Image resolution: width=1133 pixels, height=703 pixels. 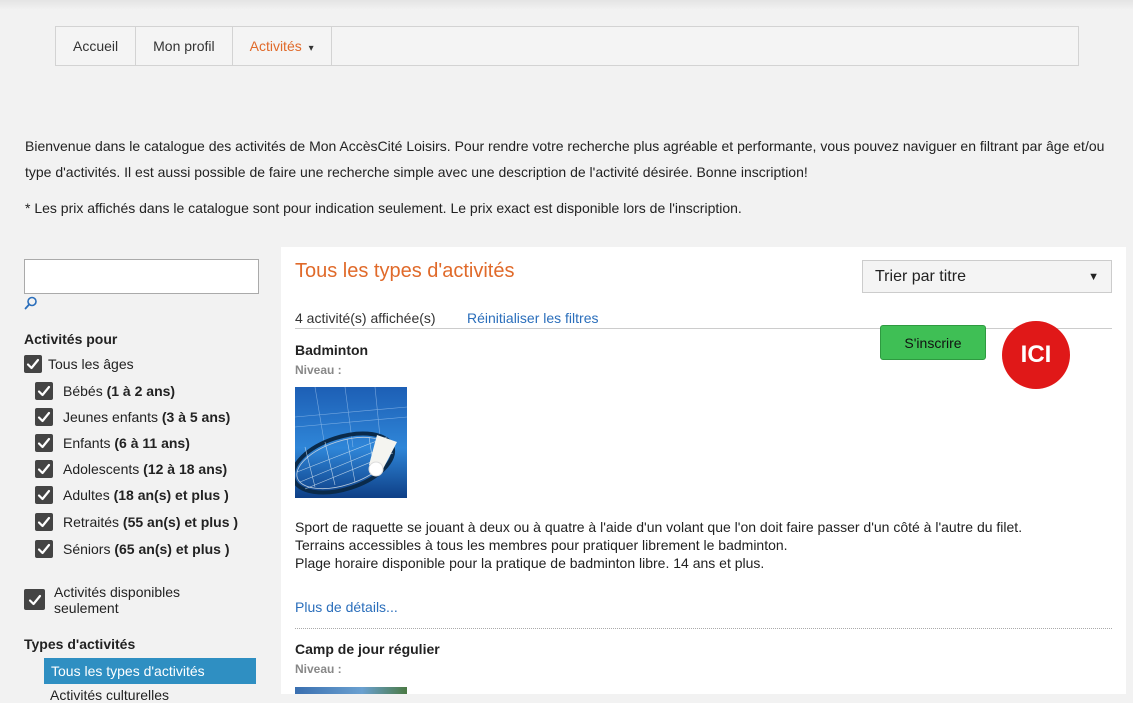 I want to click on all-ages-label: Tous les âges, so click(x=91, y=364).